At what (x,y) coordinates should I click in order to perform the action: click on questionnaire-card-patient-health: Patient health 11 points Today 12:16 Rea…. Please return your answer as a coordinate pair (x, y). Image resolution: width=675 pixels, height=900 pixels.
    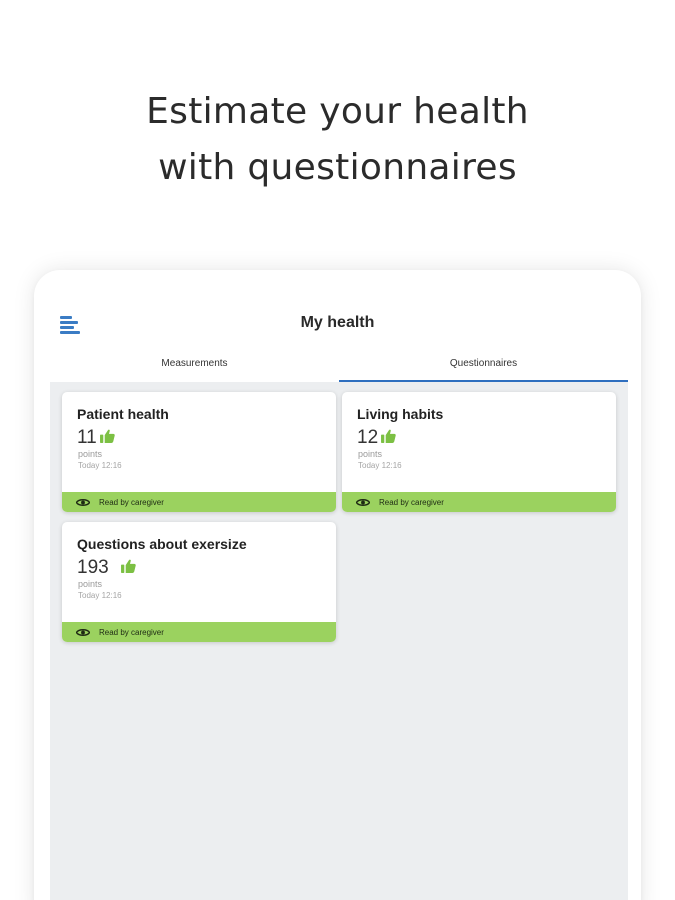
    Looking at the image, I should click on (199, 452).